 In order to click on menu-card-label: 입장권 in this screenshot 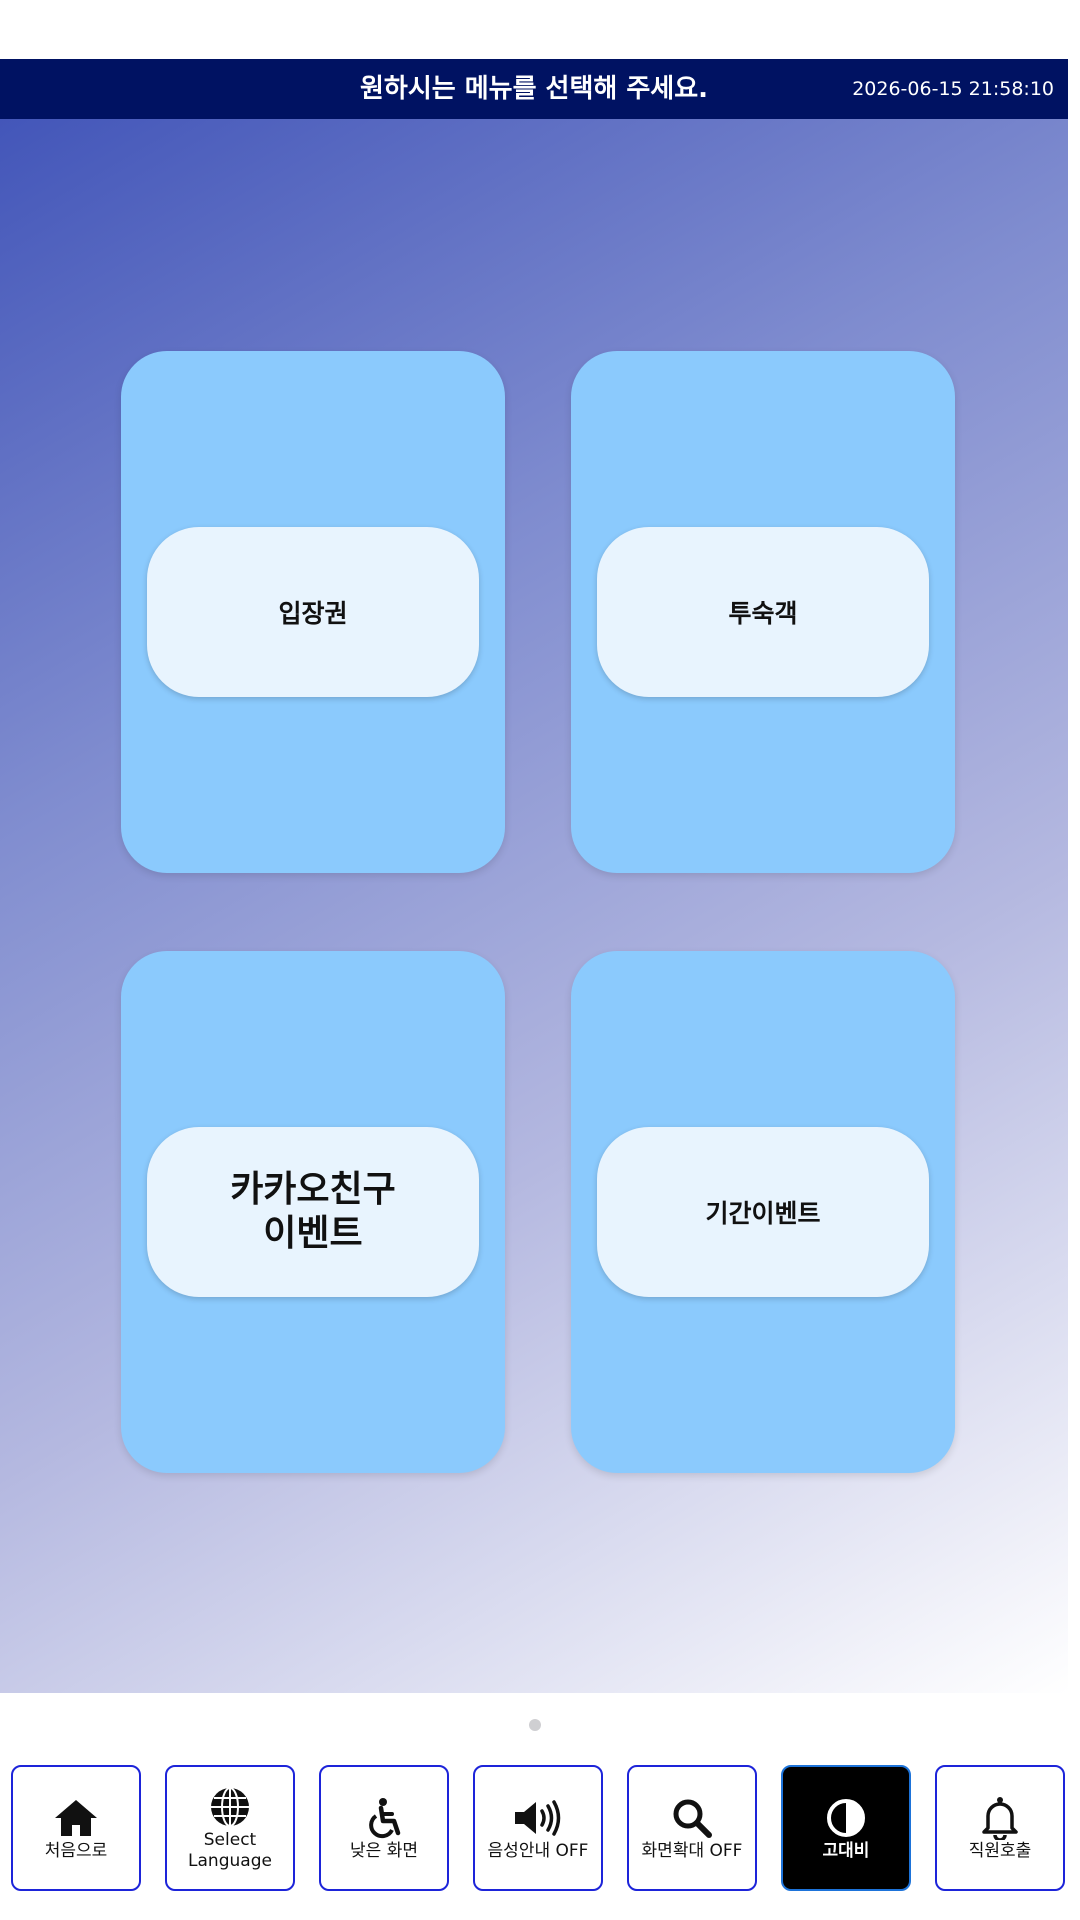, I will do `click(313, 613)`.